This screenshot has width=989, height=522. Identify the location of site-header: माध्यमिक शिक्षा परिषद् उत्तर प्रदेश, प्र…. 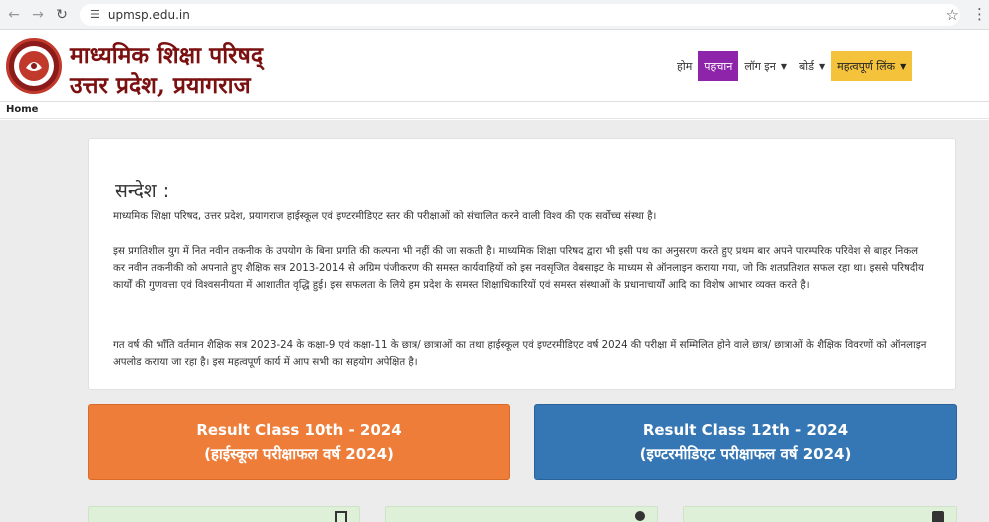
(494, 66).